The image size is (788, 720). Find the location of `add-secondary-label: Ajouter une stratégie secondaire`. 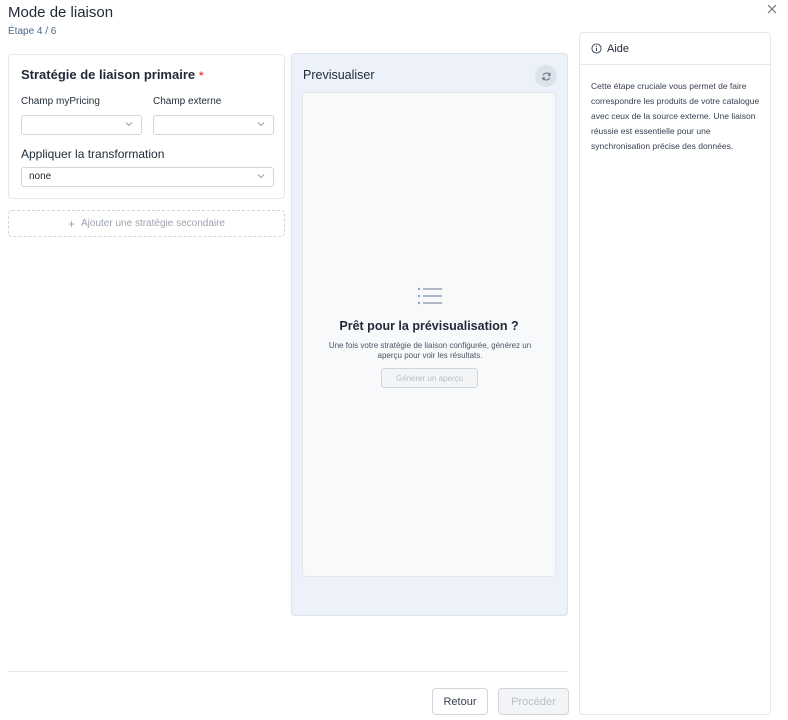

add-secondary-label: Ajouter une stratégie secondaire is located at coordinates (153, 223).